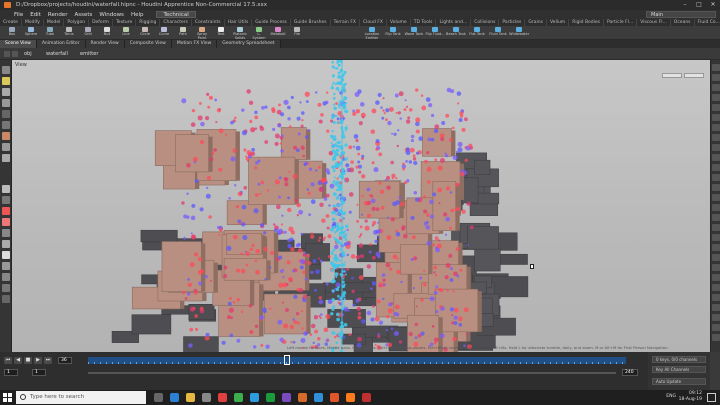 The height and width of the screenshot is (405, 720). What do you see at coordinates (65, 360) in the screenshot?
I see `current-frame-field: 36` at bounding box center [65, 360].